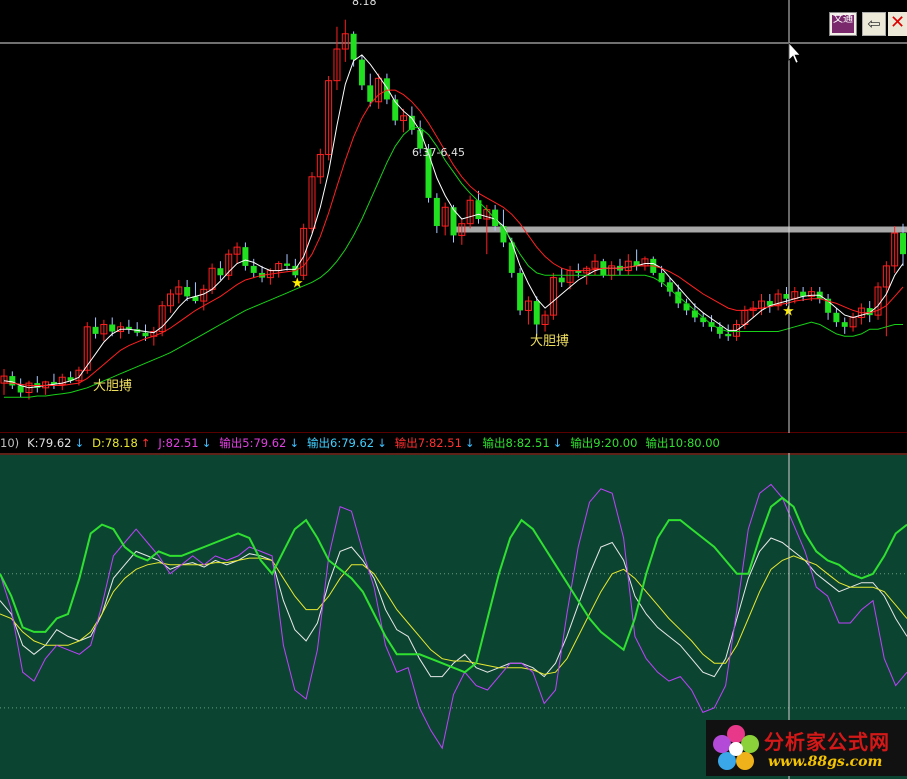 This screenshot has height=779, width=907. I want to click on back-arrow-icon: ⇦, so click(874, 24).